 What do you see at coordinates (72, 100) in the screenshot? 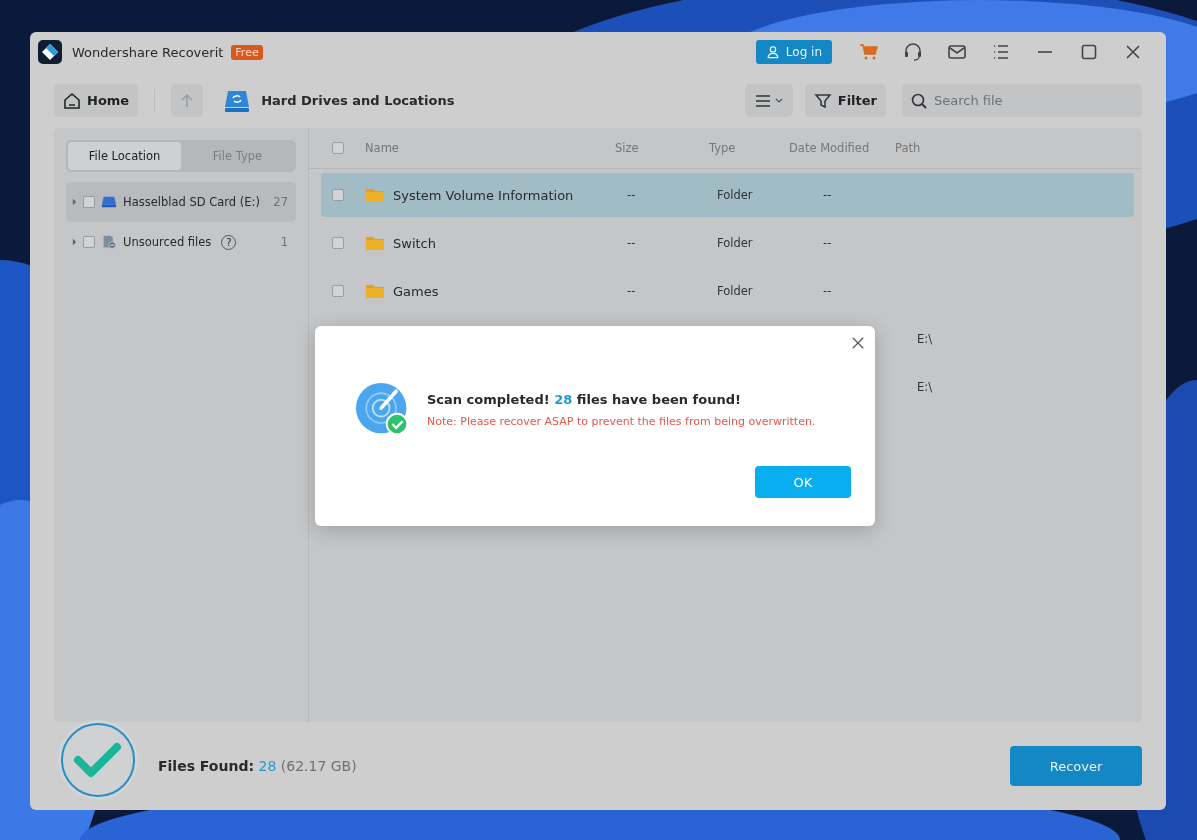
I see `home-icon` at bounding box center [72, 100].